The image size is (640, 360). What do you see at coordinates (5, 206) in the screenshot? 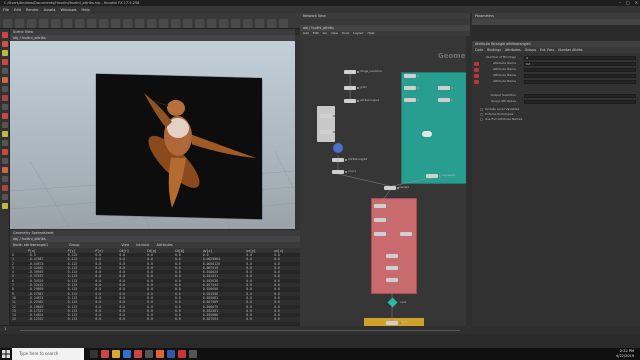
I see `display-tool-icon` at bounding box center [5, 206].